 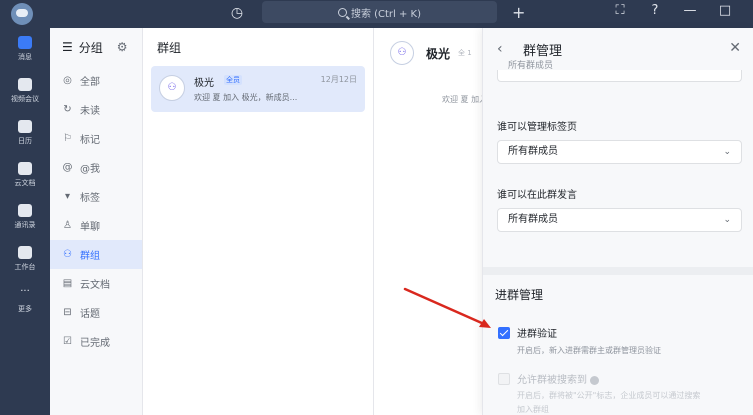 What do you see at coordinates (237, 13) in the screenshot?
I see `history-icon: ◷` at bounding box center [237, 13].